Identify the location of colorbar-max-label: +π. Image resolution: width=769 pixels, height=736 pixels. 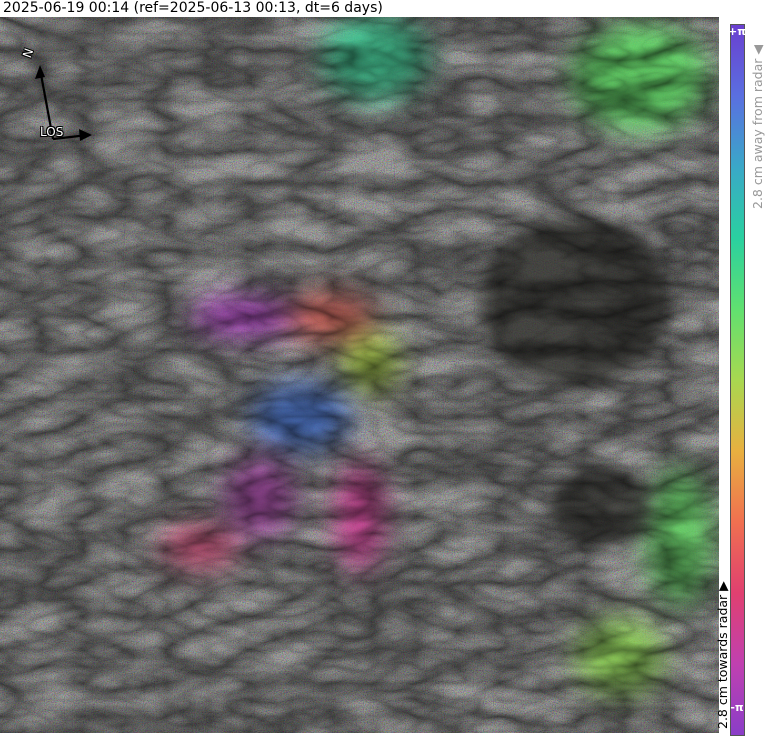
(737, 31).